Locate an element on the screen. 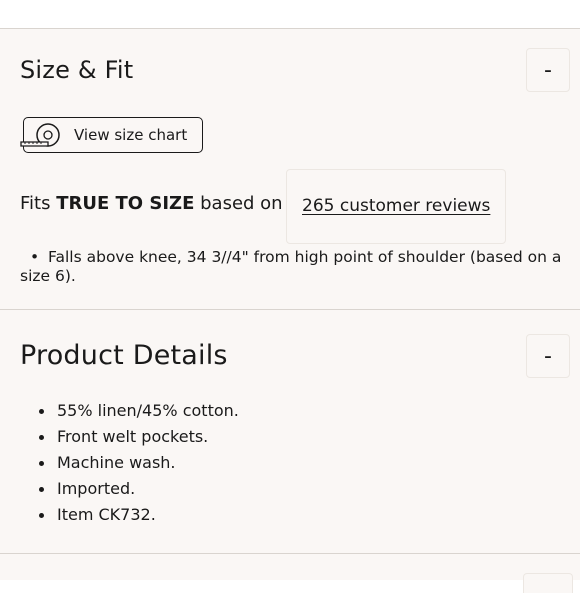 The height and width of the screenshot is (593, 580). size-fit-title: Size & Fit is located at coordinates (77, 70).